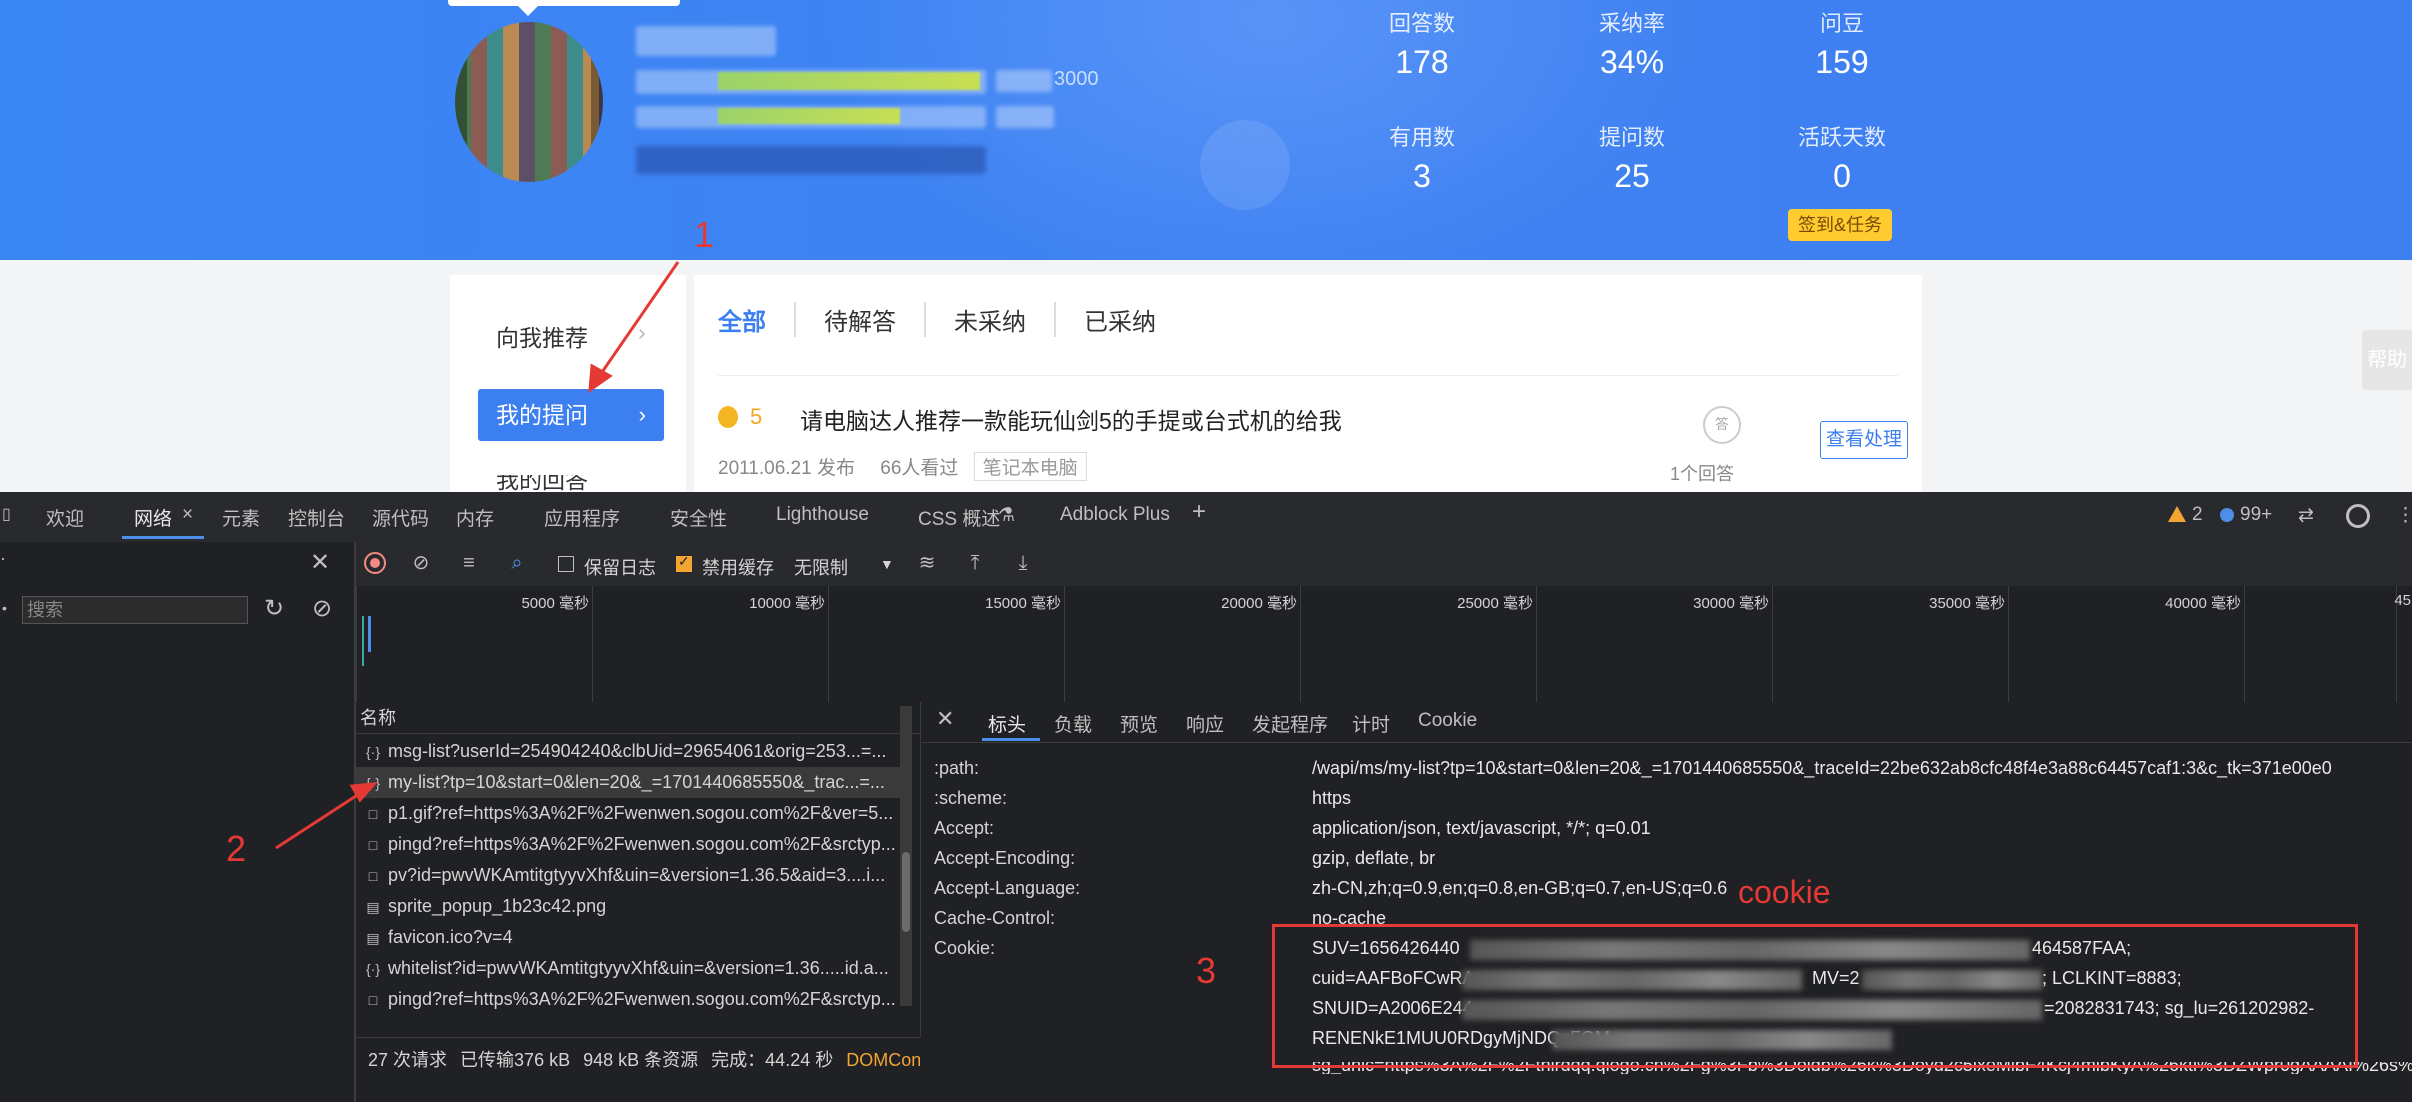 The width and height of the screenshot is (2412, 1102). What do you see at coordinates (236, 848) in the screenshot?
I see `annotation-number-2: 2` at bounding box center [236, 848].